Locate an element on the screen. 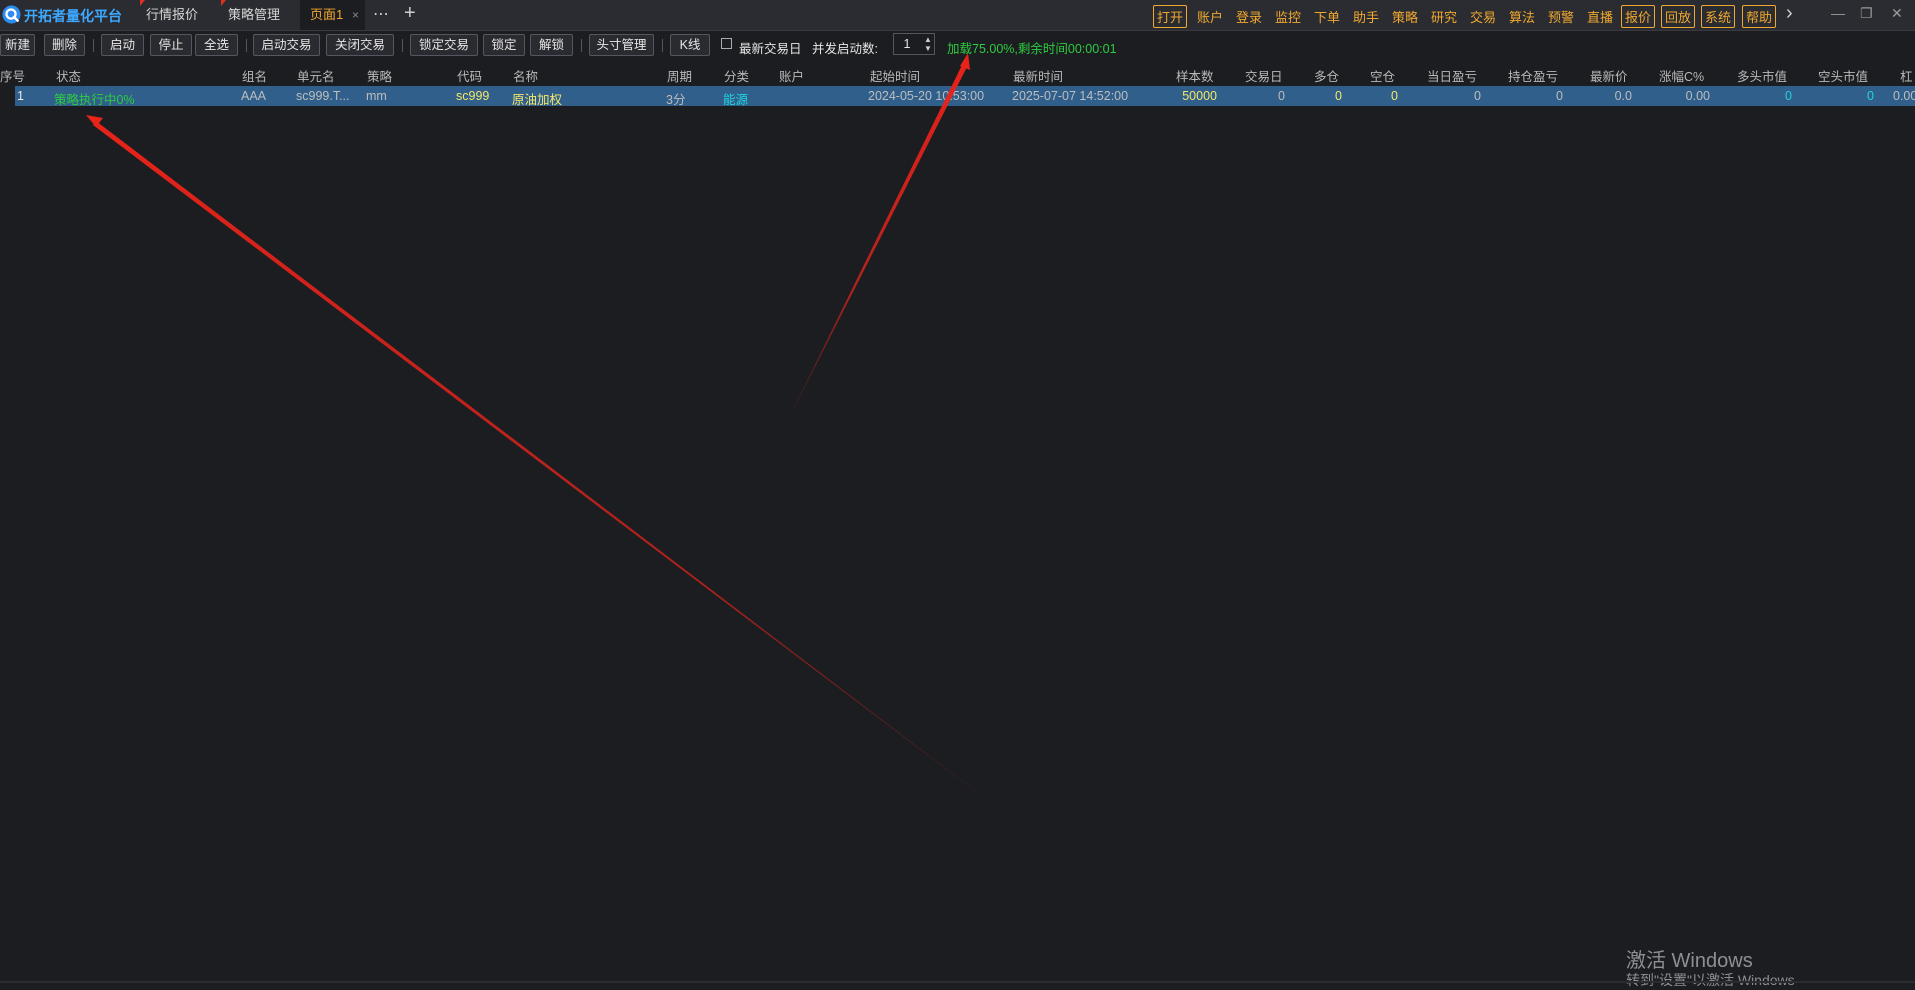 The image size is (1915, 990). menu-system: 系统 is located at coordinates (1718, 16).